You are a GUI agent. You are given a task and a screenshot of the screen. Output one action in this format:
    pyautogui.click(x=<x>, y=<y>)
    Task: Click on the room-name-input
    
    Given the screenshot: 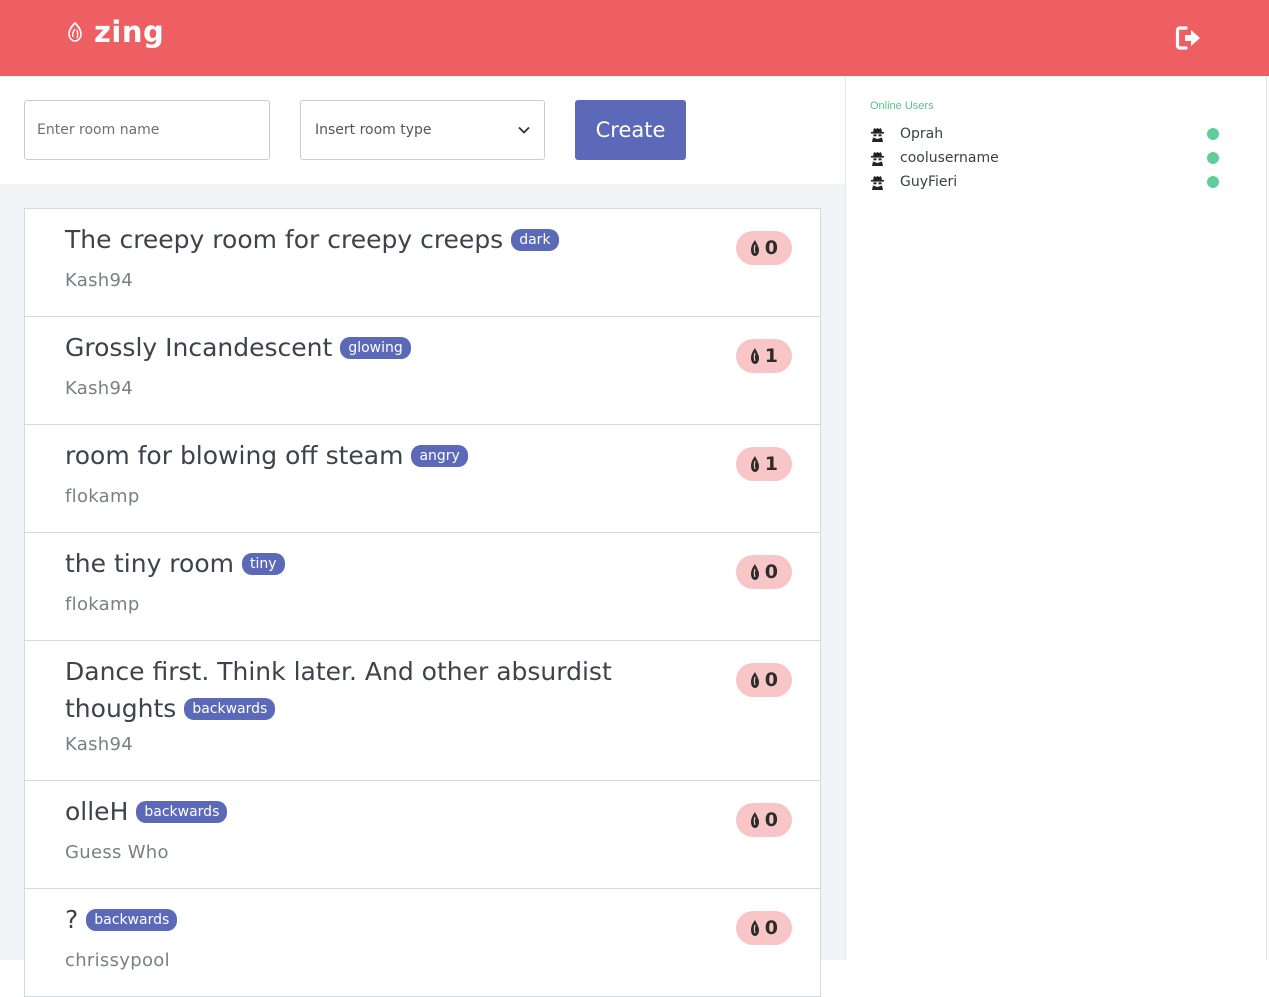 What is the action you would take?
    pyautogui.click(x=147, y=130)
    